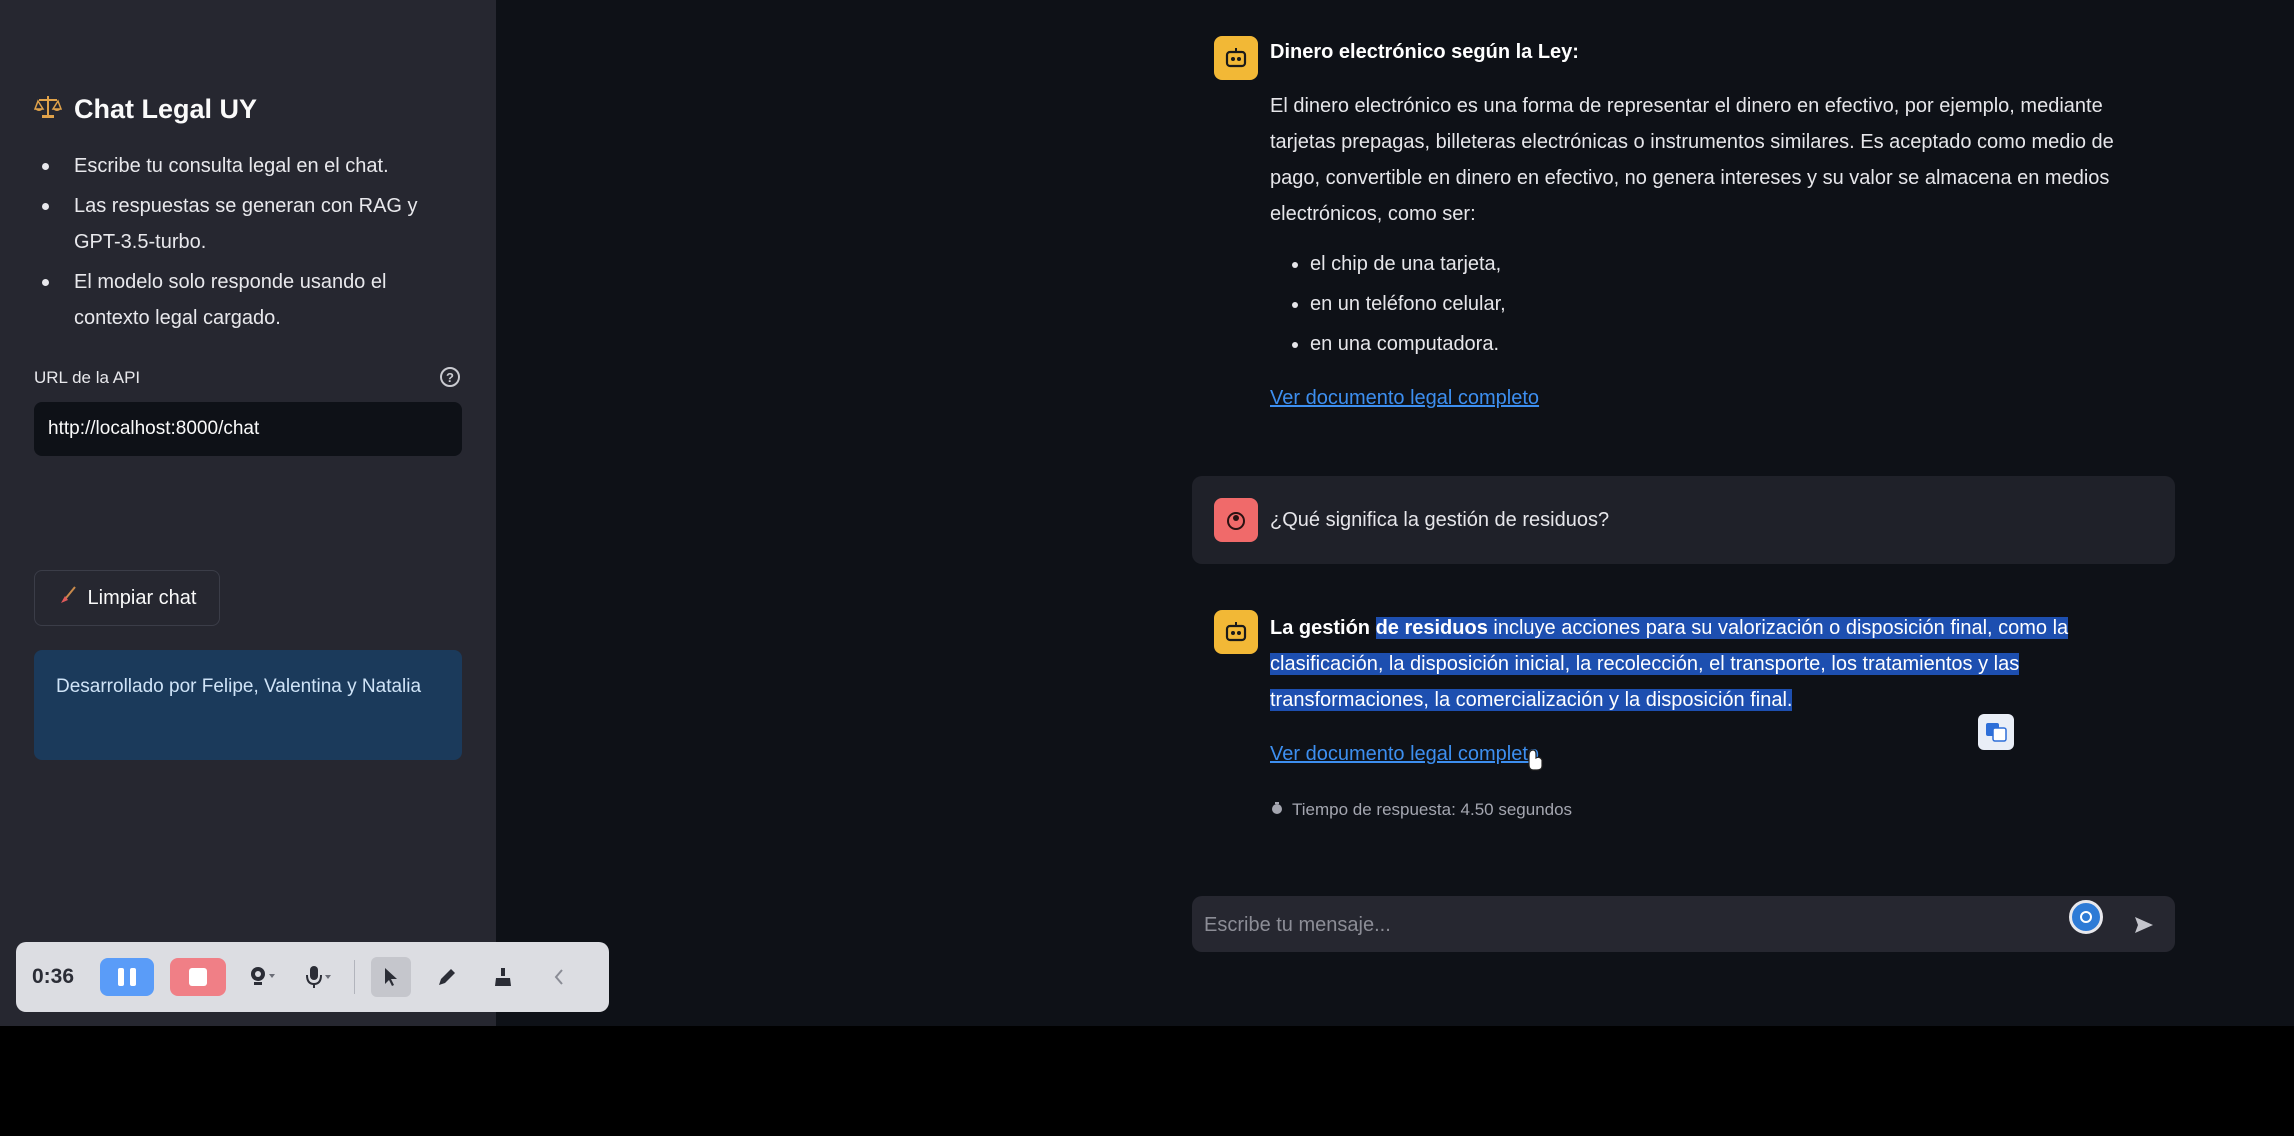  What do you see at coordinates (1277, 810) in the screenshot?
I see `timer-icon` at bounding box center [1277, 810].